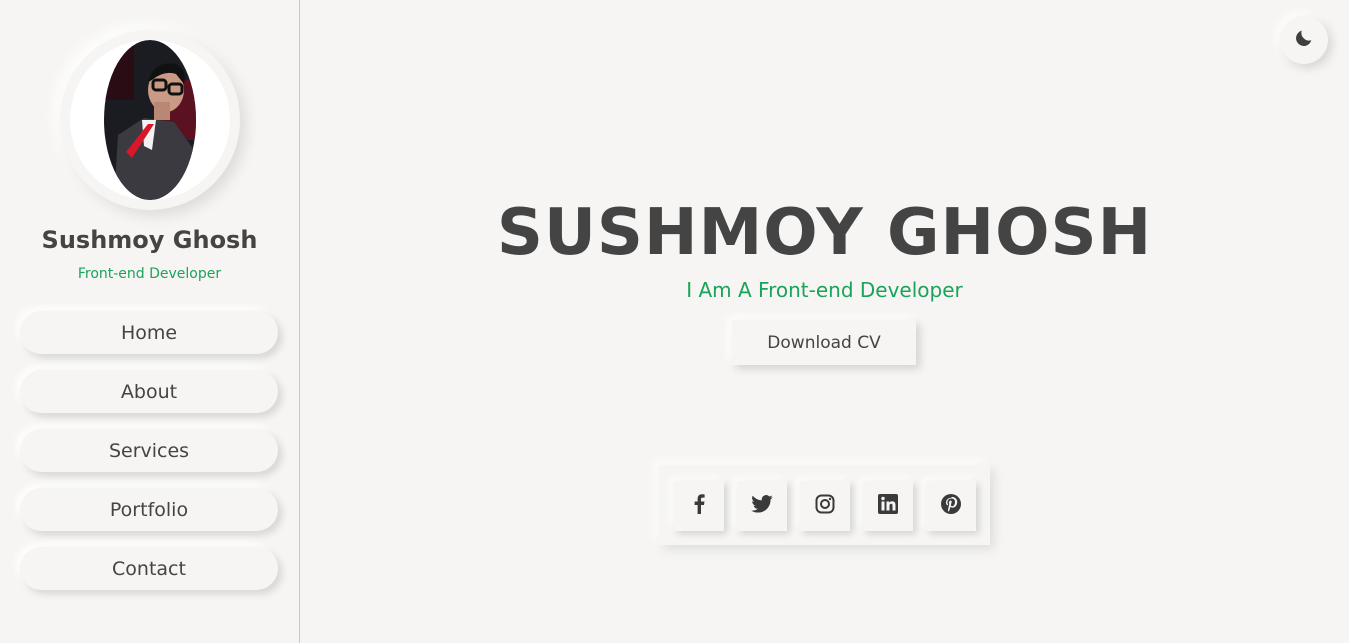 The width and height of the screenshot is (1349, 643). I want to click on nav-item-home: Home, so click(149, 332).